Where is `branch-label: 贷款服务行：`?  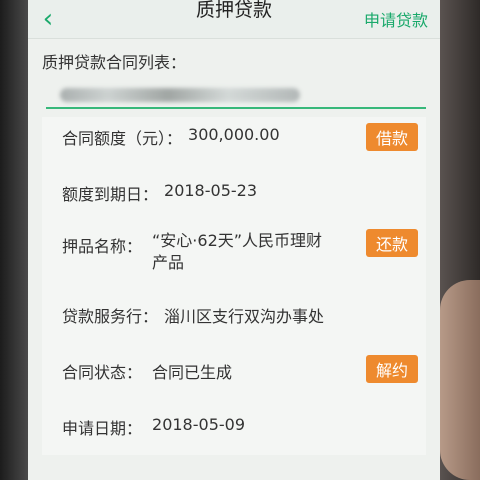
branch-label: 贷款服务行： is located at coordinates (110, 316).